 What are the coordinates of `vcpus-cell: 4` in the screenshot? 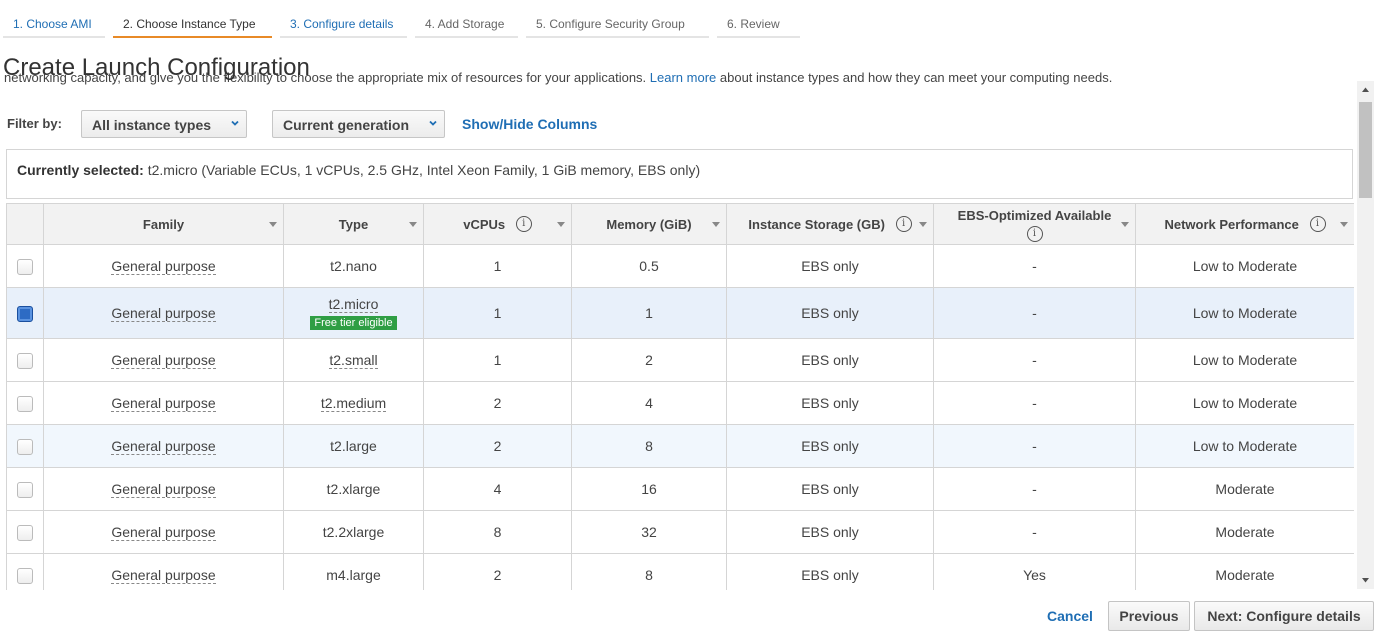 It's located at (497, 489).